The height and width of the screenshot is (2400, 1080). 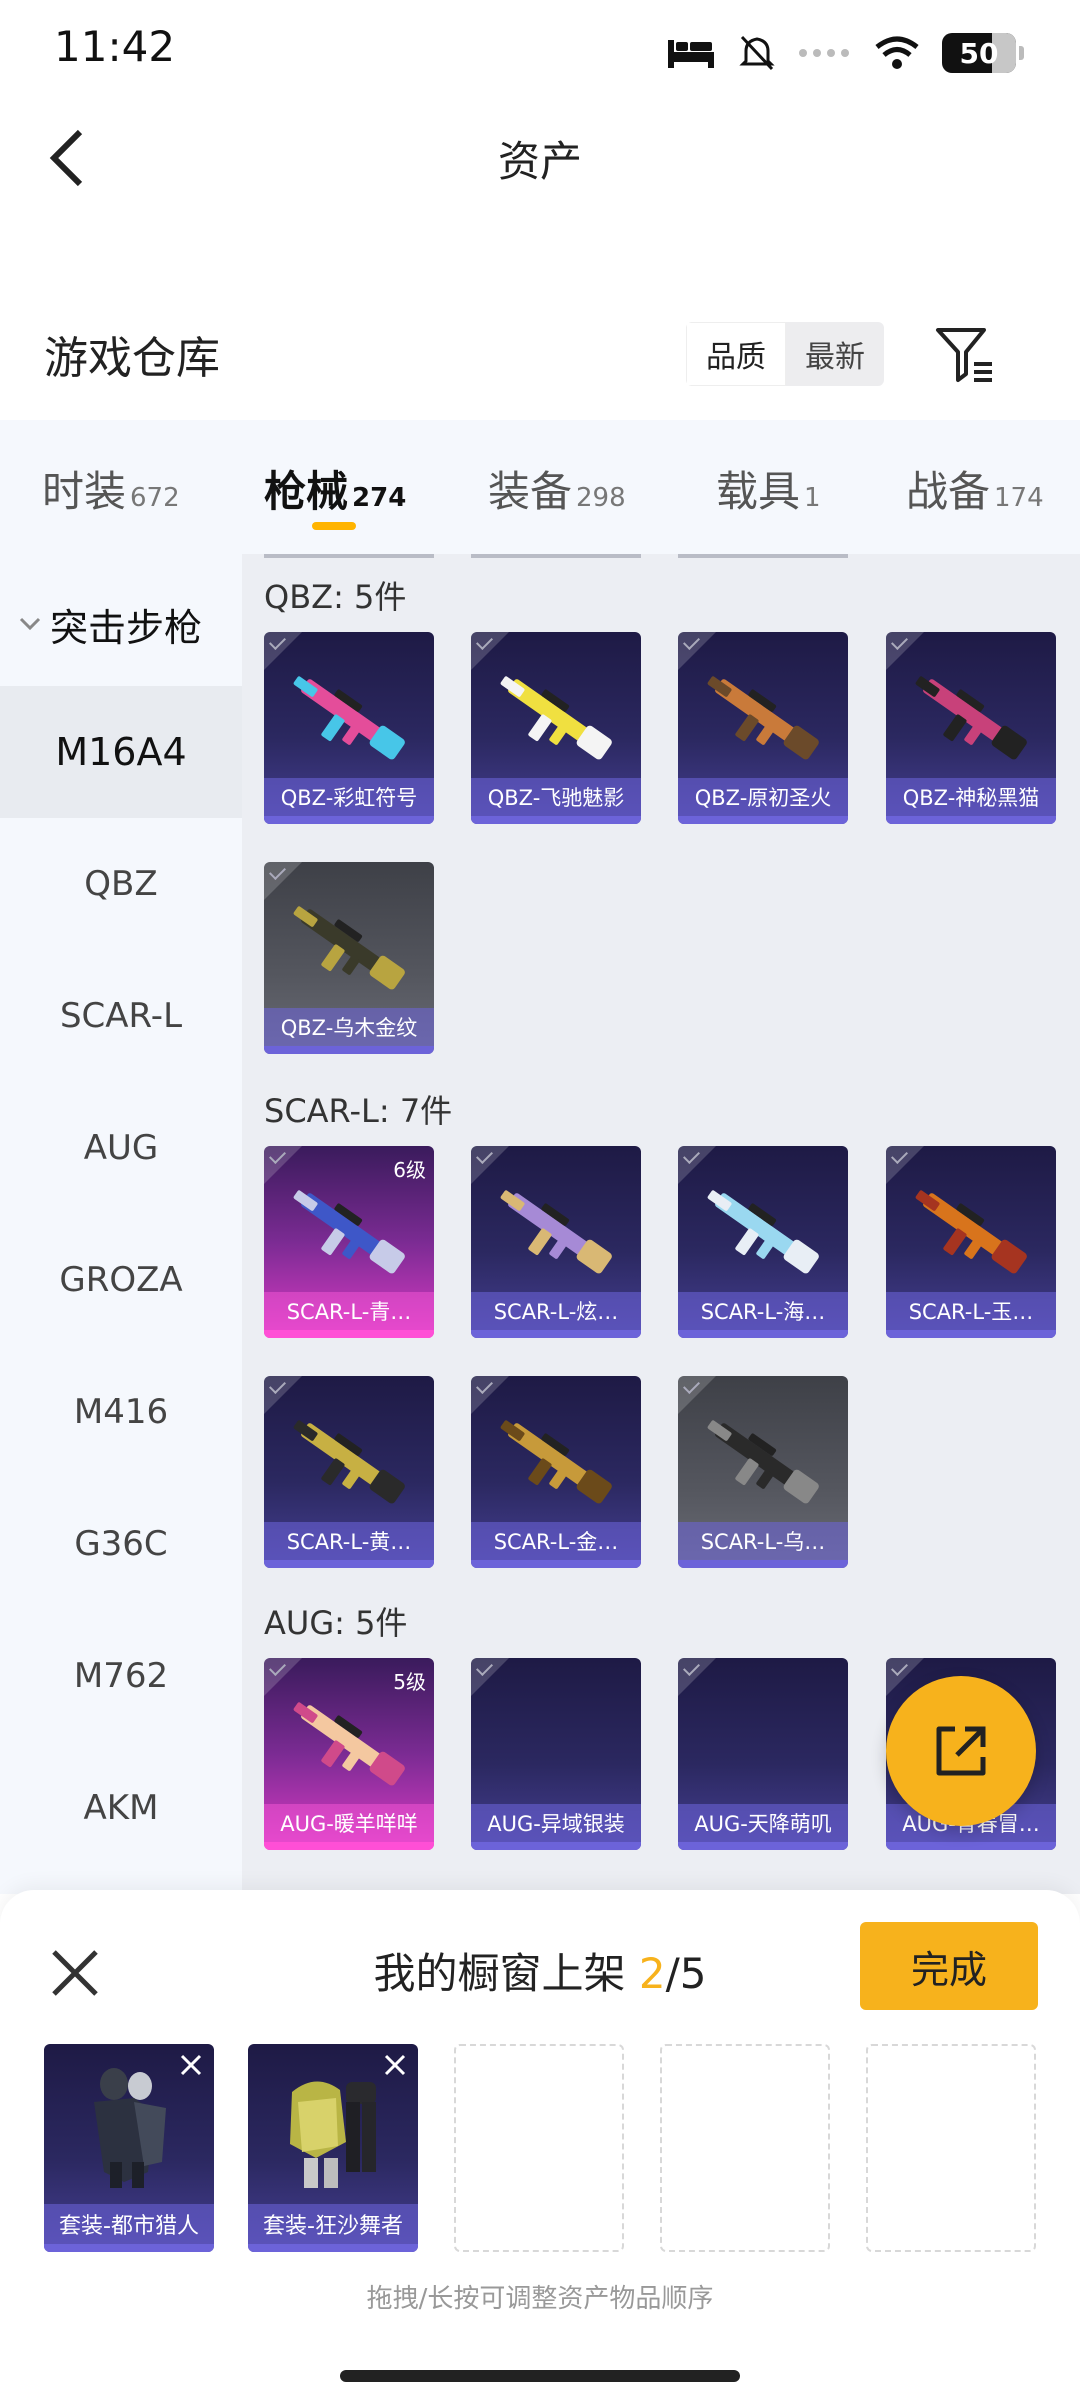 What do you see at coordinates (556, 1823) in the screenshot?
I see `skin-name: AUG-异域银装` at bounding box center [556, 1823].